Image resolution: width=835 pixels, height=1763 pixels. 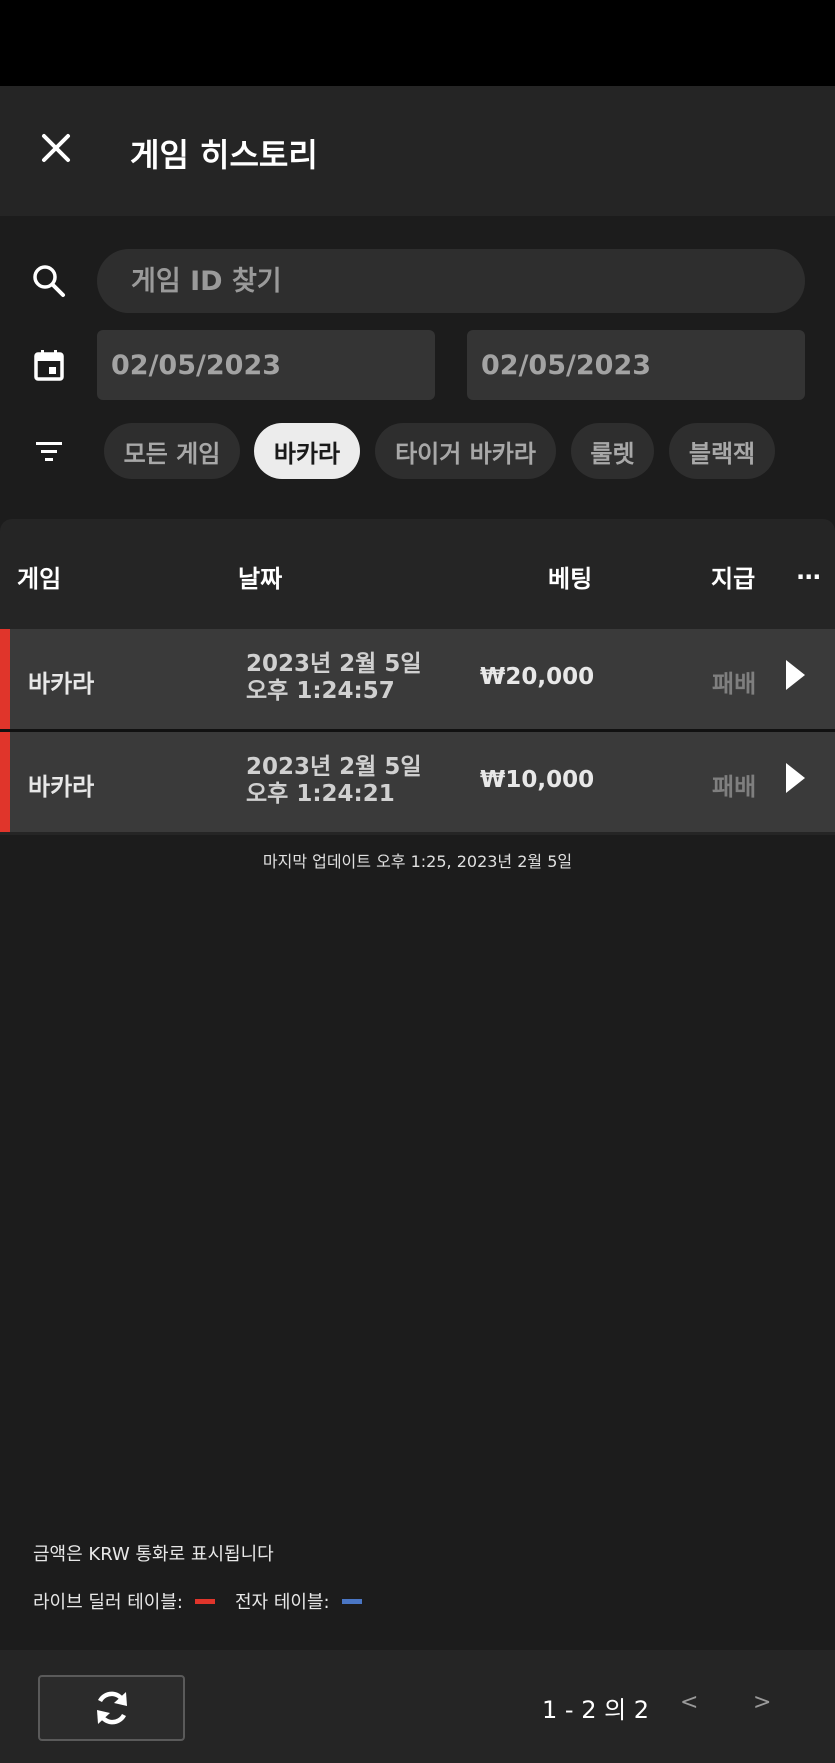 What do you see at coordinates (417, 861) in the screenshot?
I see `last-update-text: 마지막 업데이트 오후 1:25, 2023년 2월 5일` at bounding box center [417, 861].